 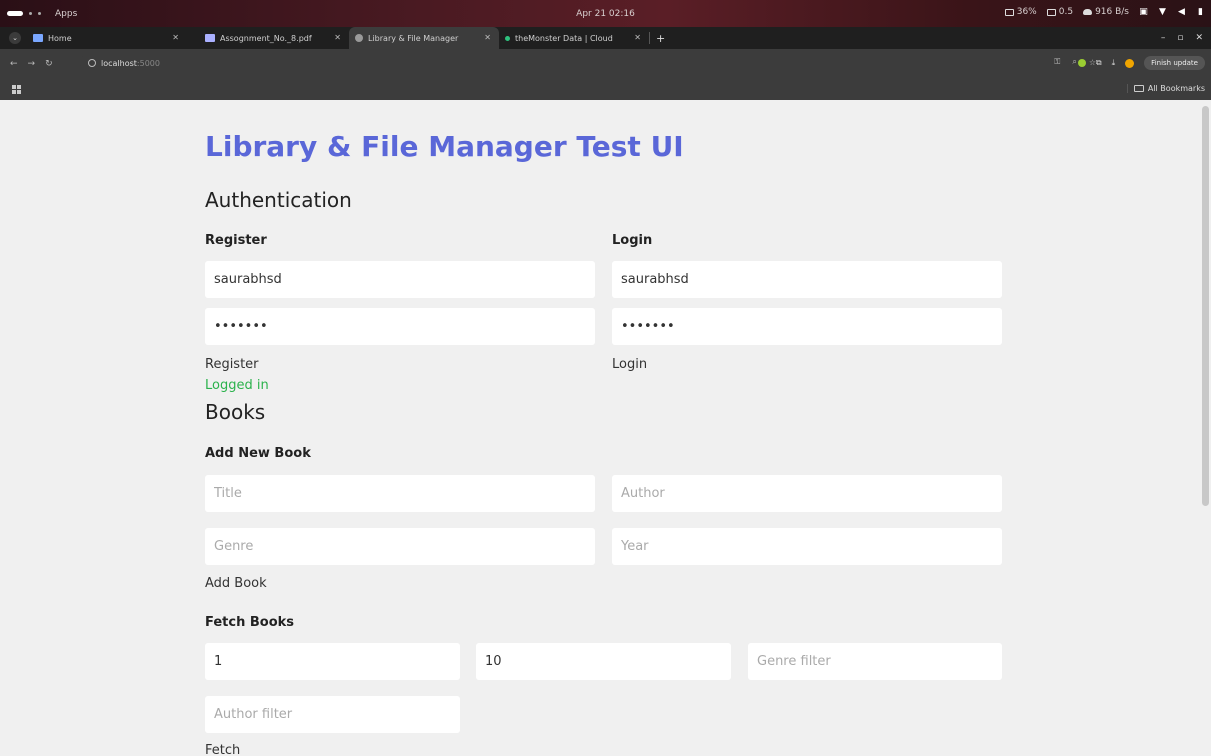 What do you see at coordinates (1026, 12) in the screenshot?
I see `cpu-value: 36%` at bounding box center [1026, 12].